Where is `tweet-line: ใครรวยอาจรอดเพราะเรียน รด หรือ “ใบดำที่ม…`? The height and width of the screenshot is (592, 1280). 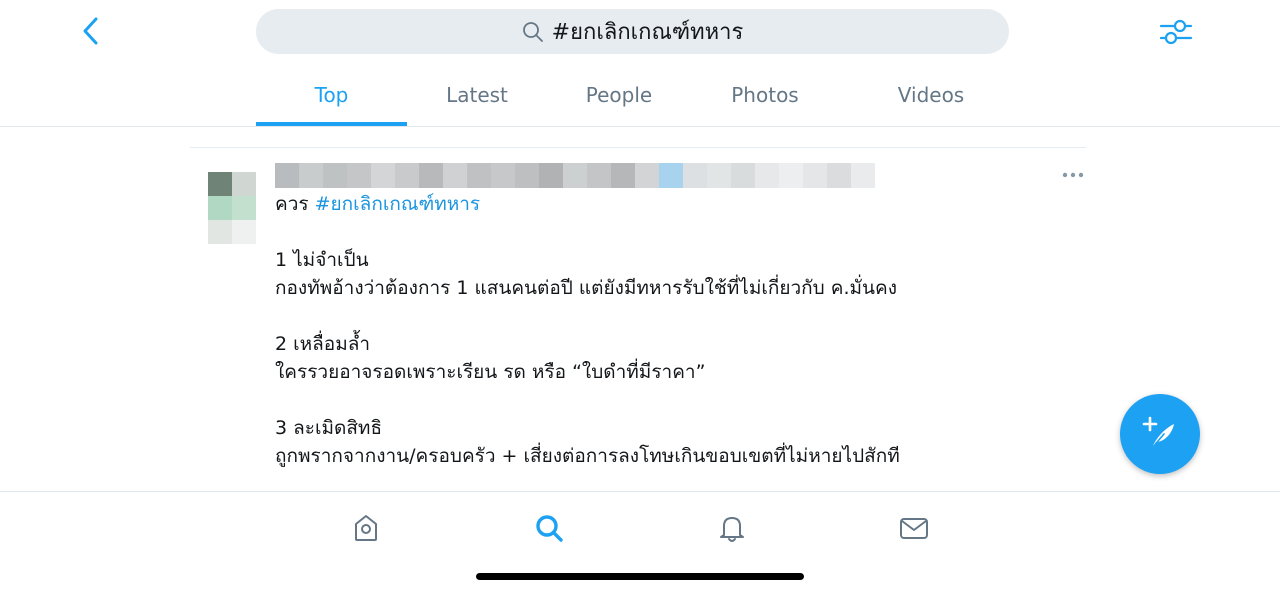 tweet-line: ใครรวยอาจรอดเพราะเรียน รด หรือ “ใบดำที่ม… is located at coordinates (490, 372).